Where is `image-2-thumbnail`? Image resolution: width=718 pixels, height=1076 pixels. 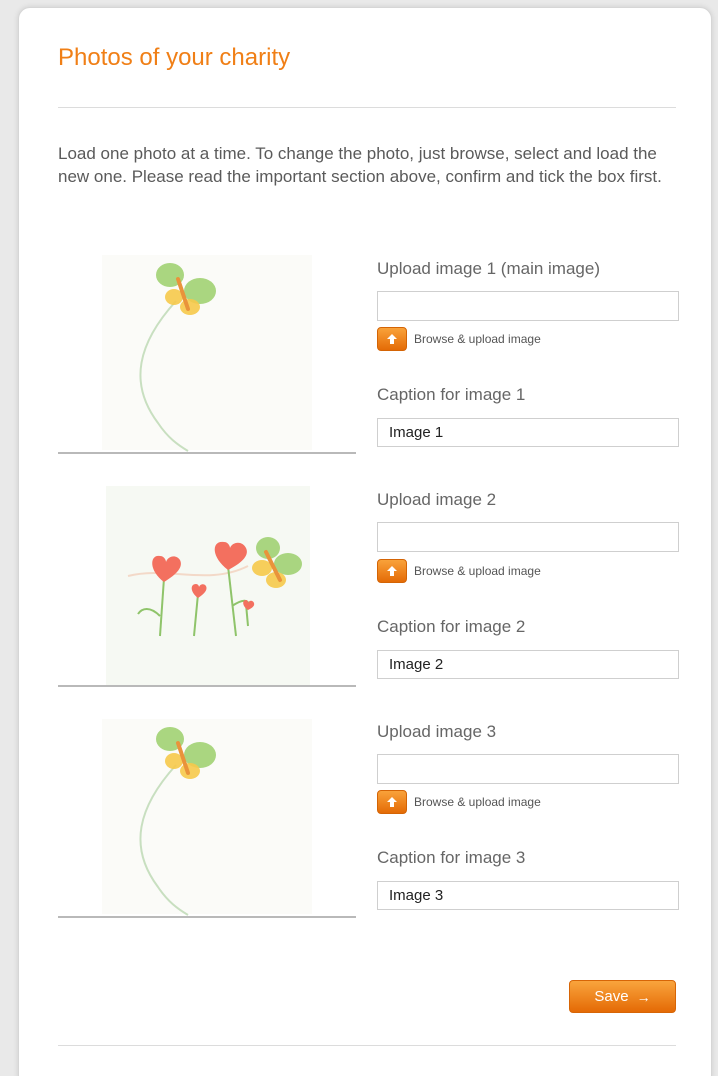
image-2-thumbnail is located at coordinates (207, 586).